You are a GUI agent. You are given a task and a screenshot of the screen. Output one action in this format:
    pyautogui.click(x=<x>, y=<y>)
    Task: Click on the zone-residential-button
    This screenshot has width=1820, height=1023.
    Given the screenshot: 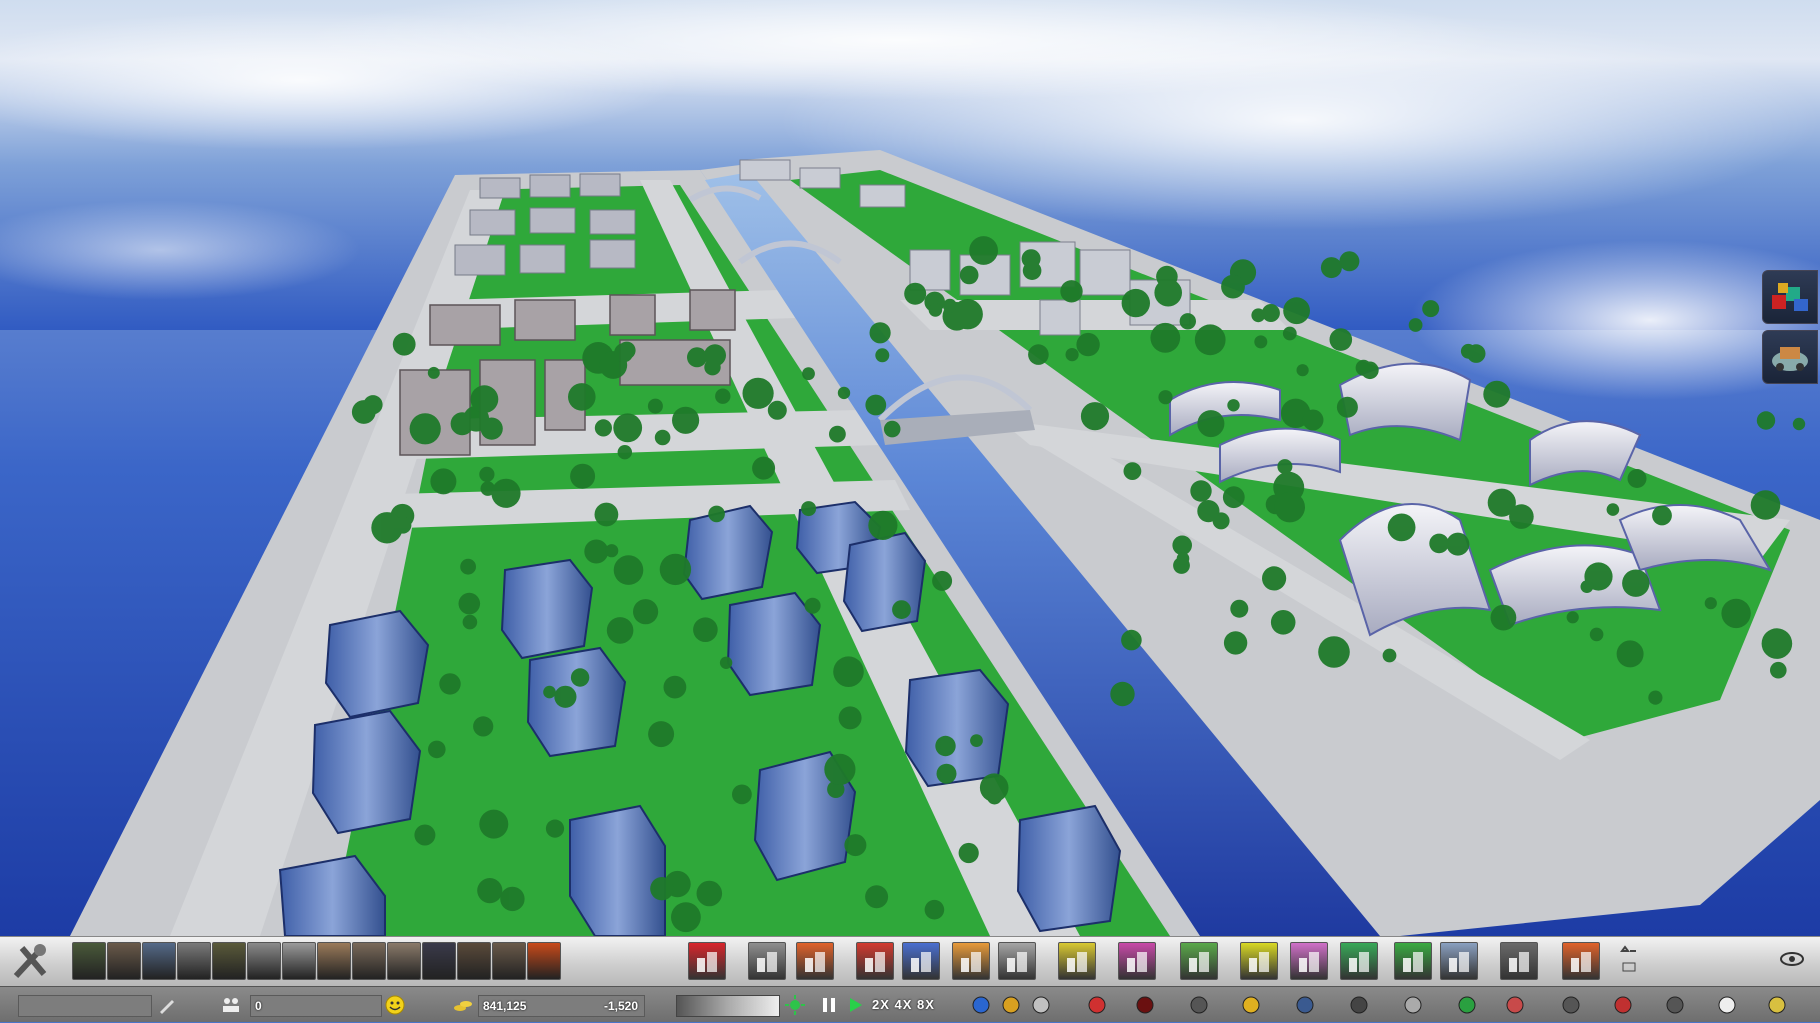 What is the action you would take?
    pyautogui.click(x=921, y=961)
    